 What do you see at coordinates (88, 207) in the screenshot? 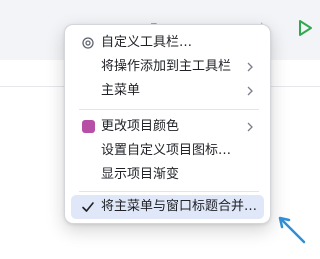
I see `checkmark-icon` at bounding box center [88, 207].